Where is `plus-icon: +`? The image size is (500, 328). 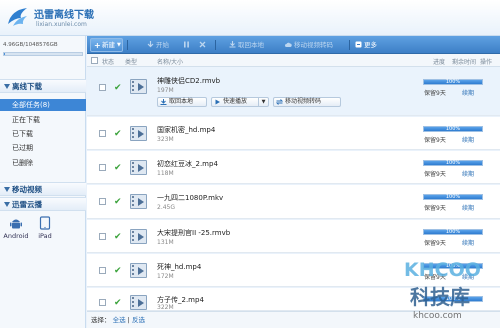
plus-icon: + is located at coordinates (97, 45).